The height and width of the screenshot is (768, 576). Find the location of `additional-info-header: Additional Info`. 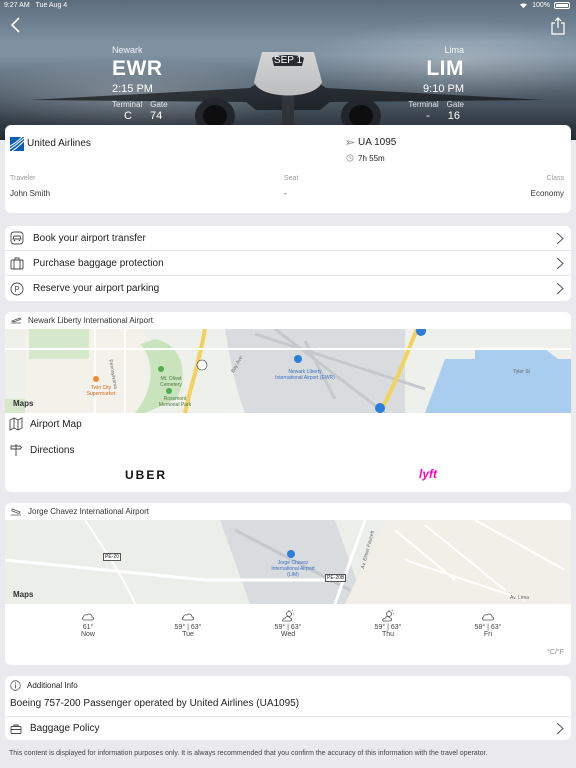

additional-info-header: Additional Info is located at coordinates (44, 685).